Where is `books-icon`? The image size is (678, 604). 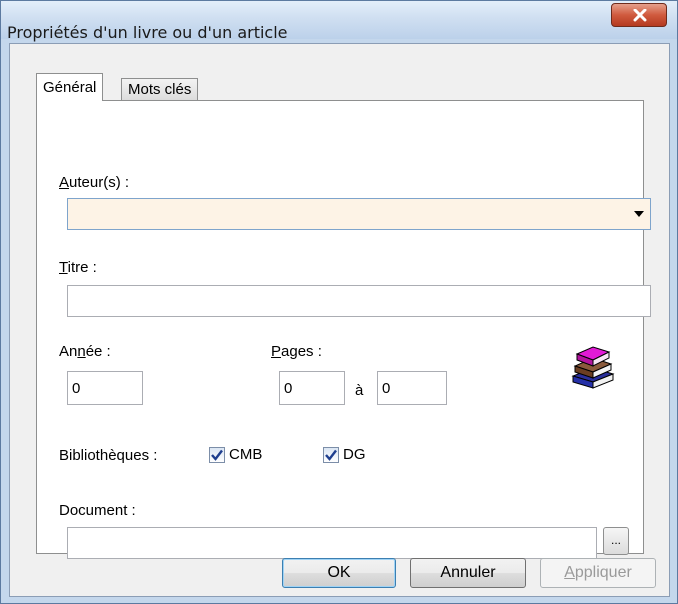 books-icon is located at coordinates (593, 367).